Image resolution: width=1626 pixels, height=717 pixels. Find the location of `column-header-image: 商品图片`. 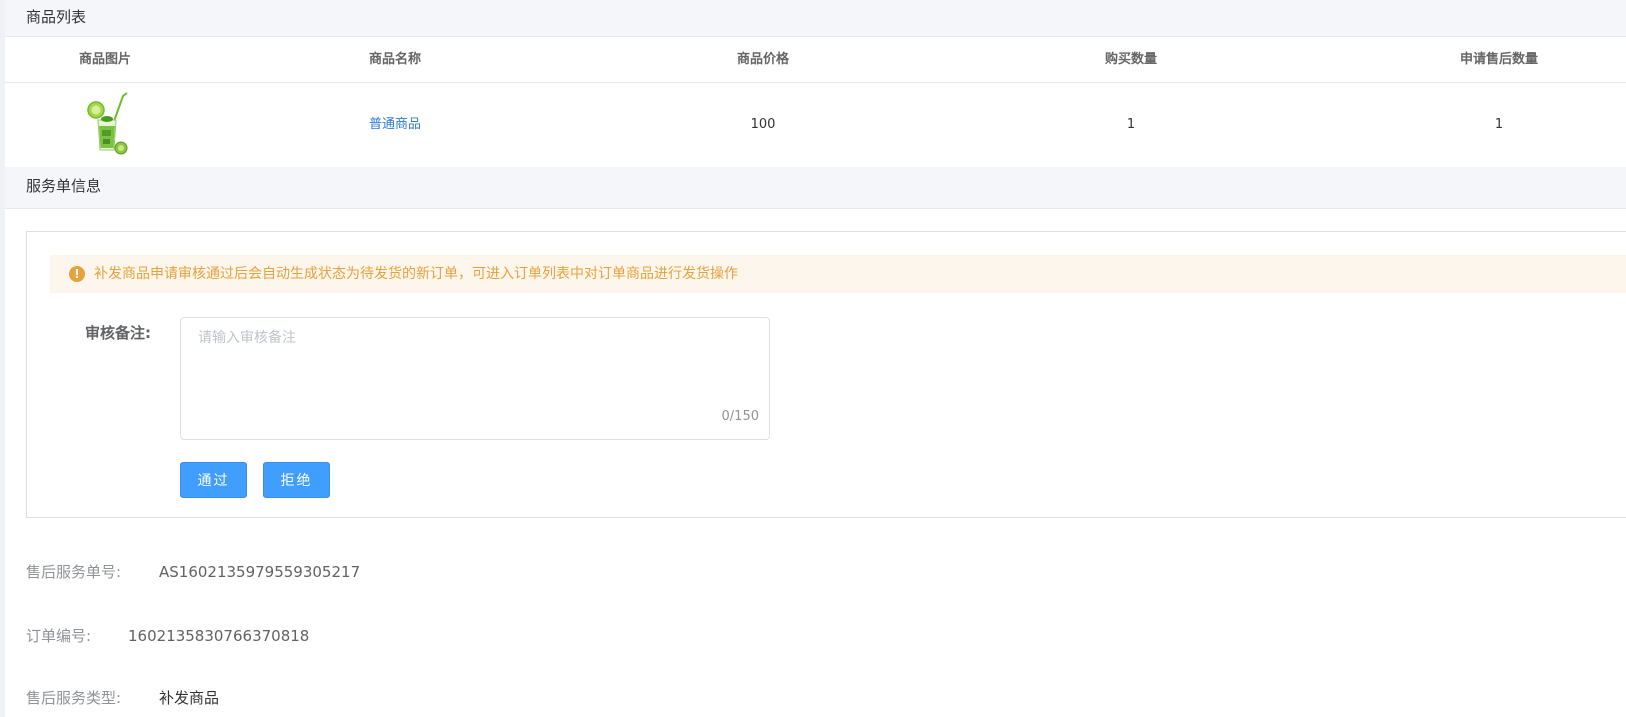

column-header-image: 商品图片 is located at coordinates (104, 59).